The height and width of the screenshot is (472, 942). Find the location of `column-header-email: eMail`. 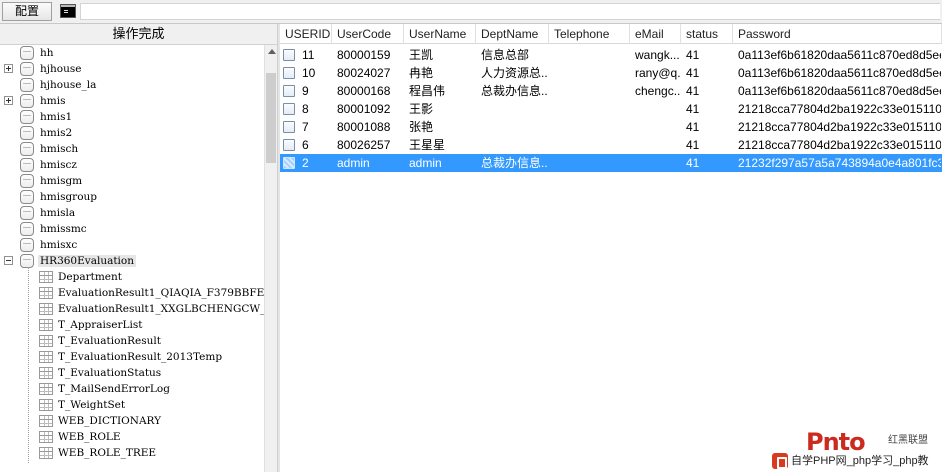

column-header-email: eMail is located at coordinates (655, 34).